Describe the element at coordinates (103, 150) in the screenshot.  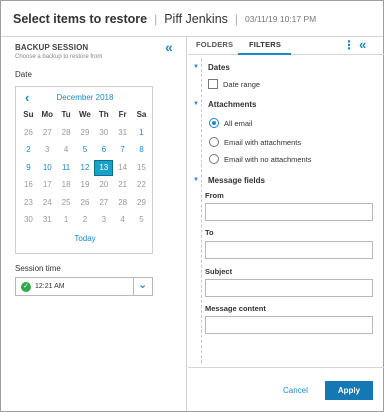
I see `calendar-day: 6` at that location.